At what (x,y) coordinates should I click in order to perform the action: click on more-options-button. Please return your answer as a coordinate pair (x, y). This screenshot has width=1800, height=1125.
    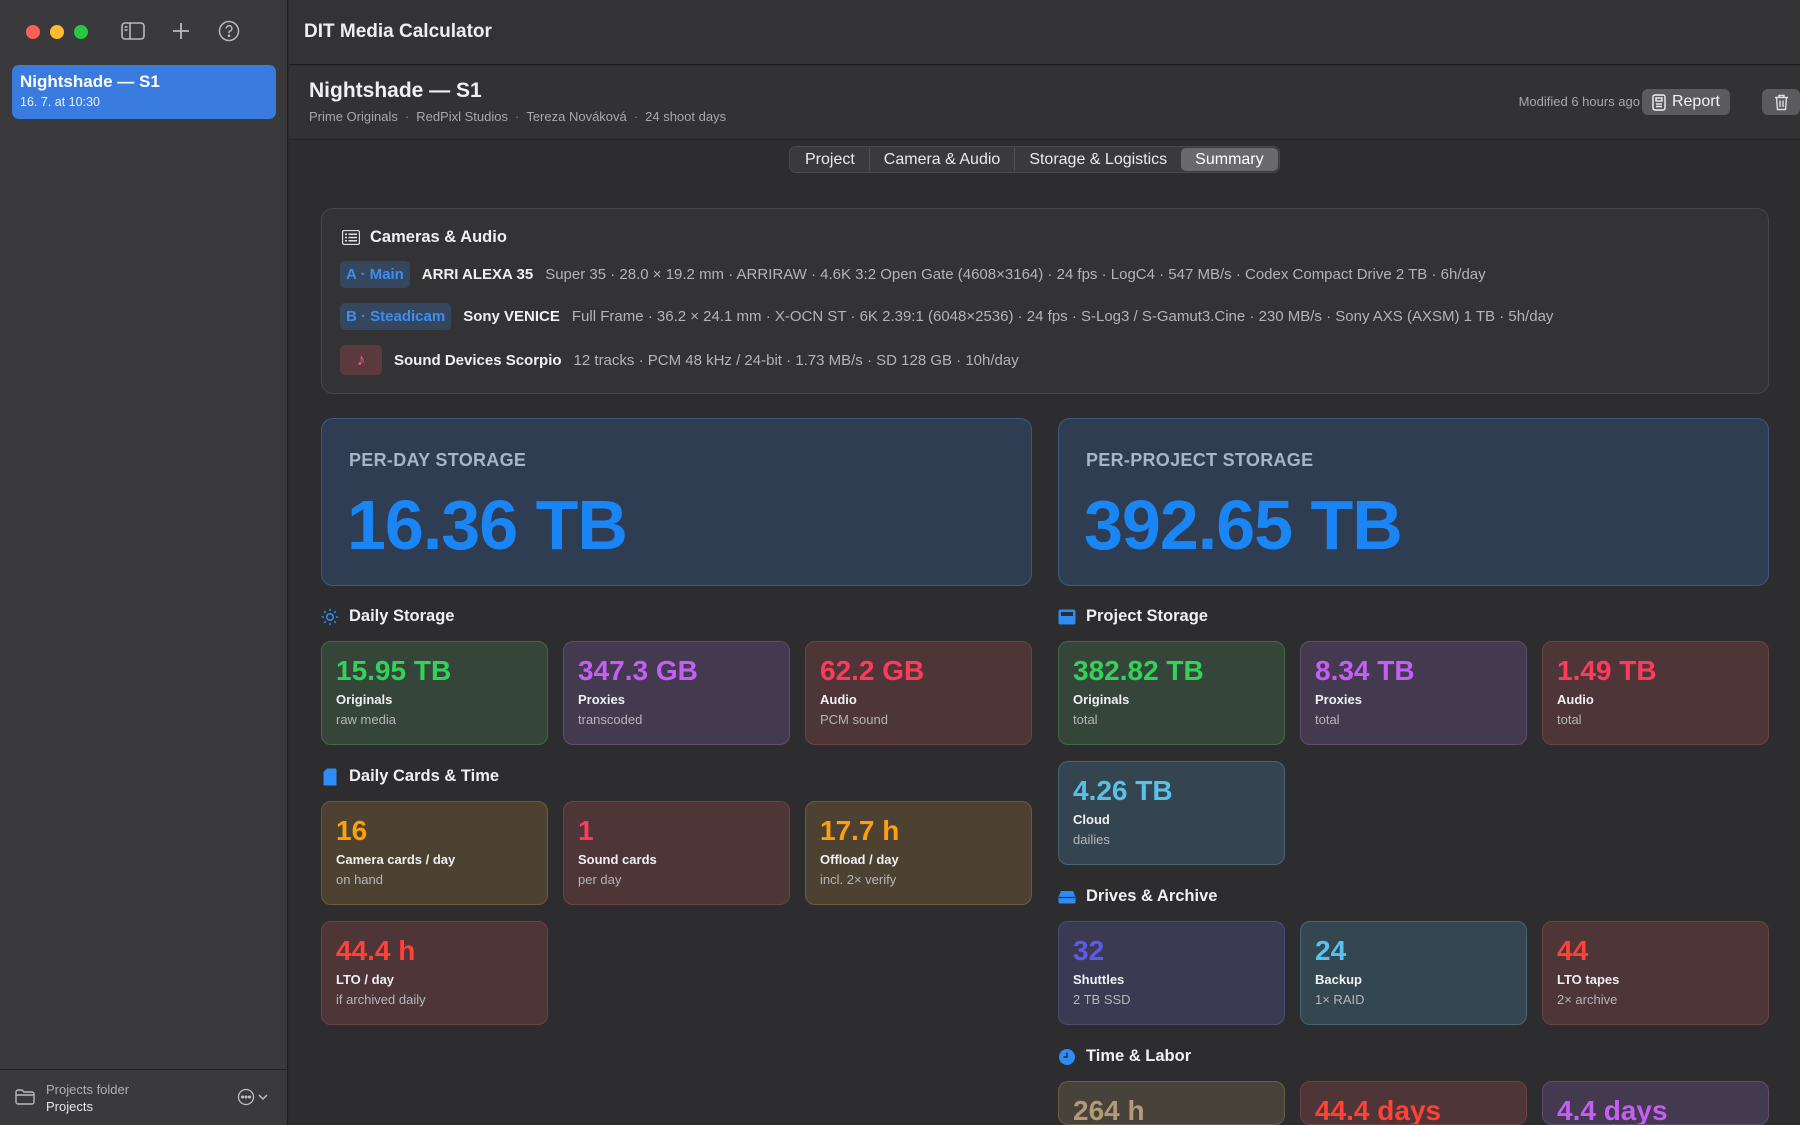
    Looking at the image, I should click on (252, 1097).